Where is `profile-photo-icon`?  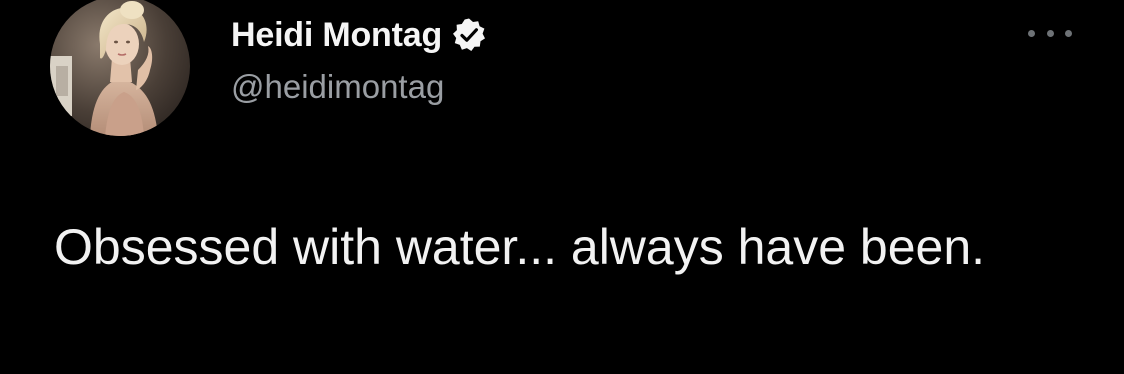
profile-photo-icon is located at coordinates (120, 68).